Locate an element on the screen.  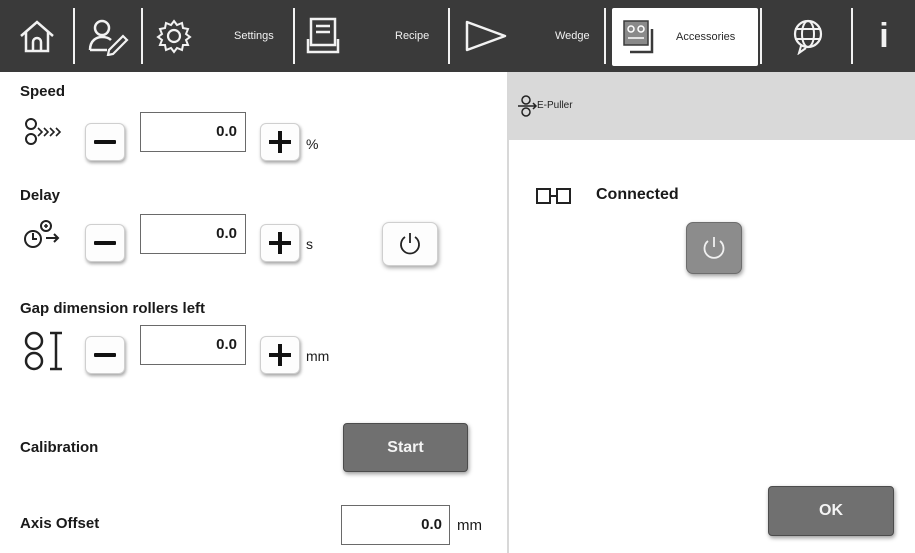
accessories-button is located at coordinates (640, 37).